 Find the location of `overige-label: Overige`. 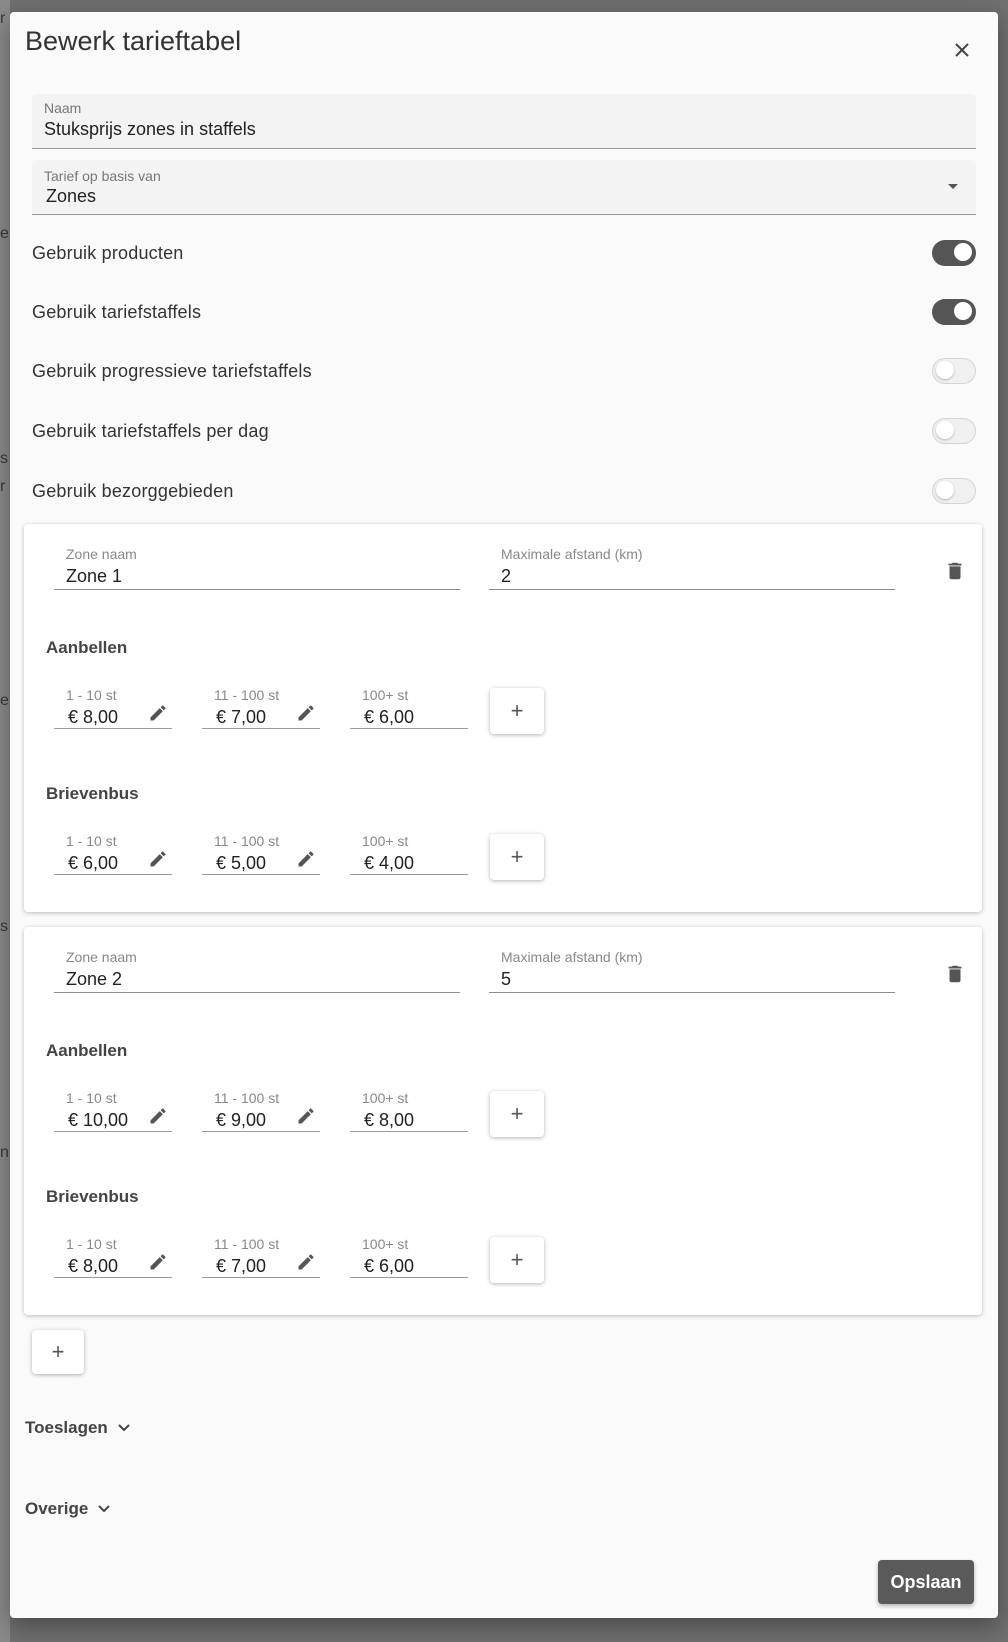

overige-label: Overige is located at coordinates (57, 1508).